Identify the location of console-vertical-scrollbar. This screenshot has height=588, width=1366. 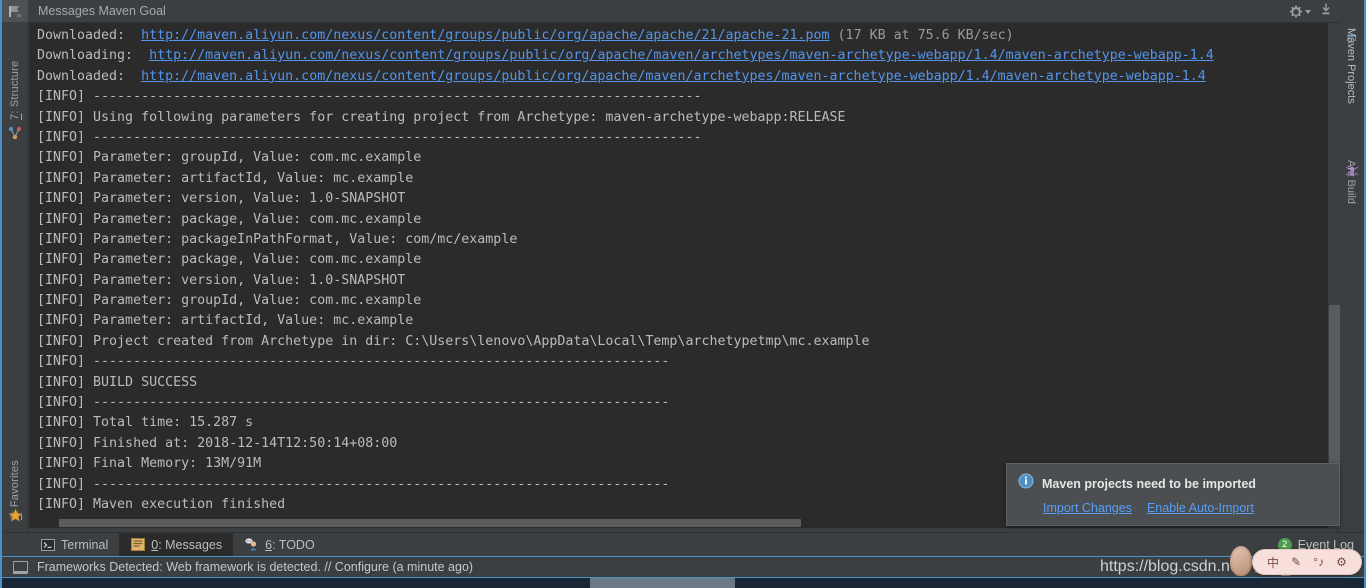
(1334, 275).